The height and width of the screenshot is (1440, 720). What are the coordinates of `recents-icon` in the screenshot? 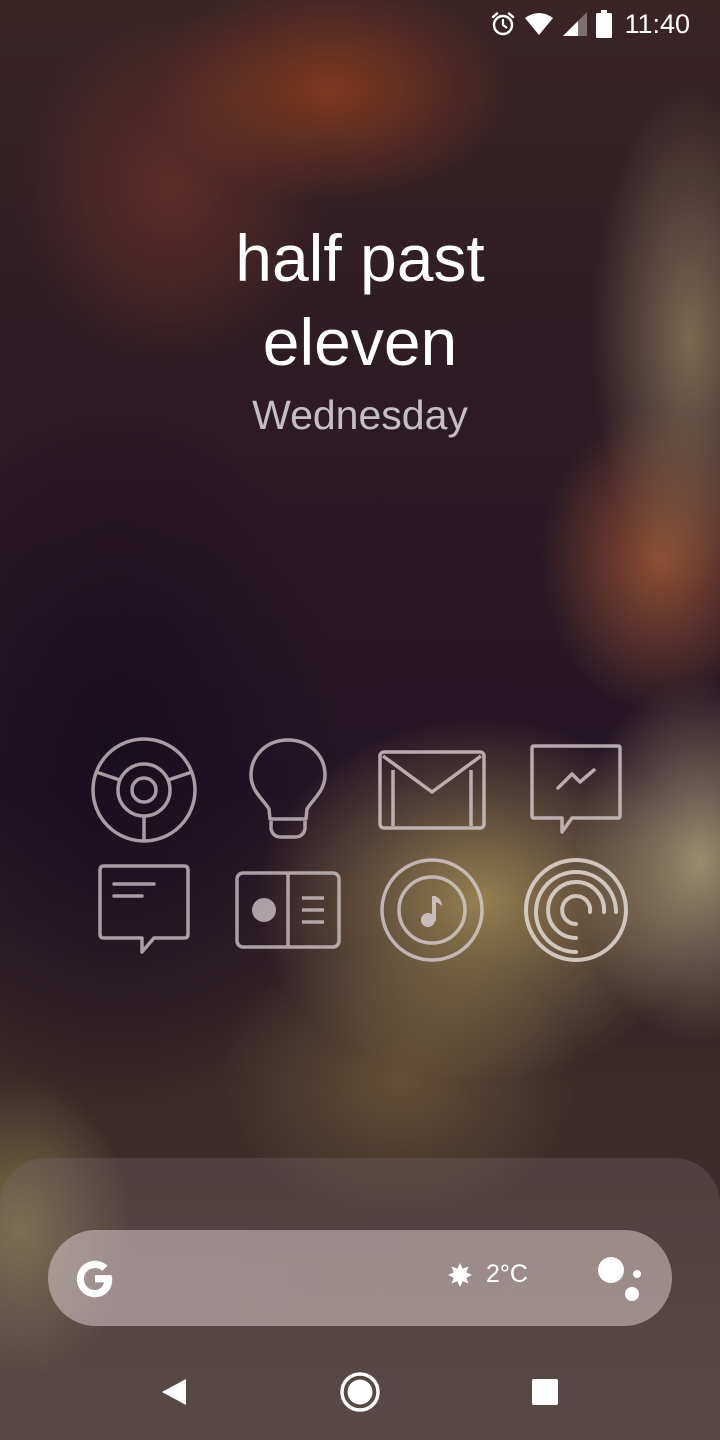 It's located at (545, 1392).